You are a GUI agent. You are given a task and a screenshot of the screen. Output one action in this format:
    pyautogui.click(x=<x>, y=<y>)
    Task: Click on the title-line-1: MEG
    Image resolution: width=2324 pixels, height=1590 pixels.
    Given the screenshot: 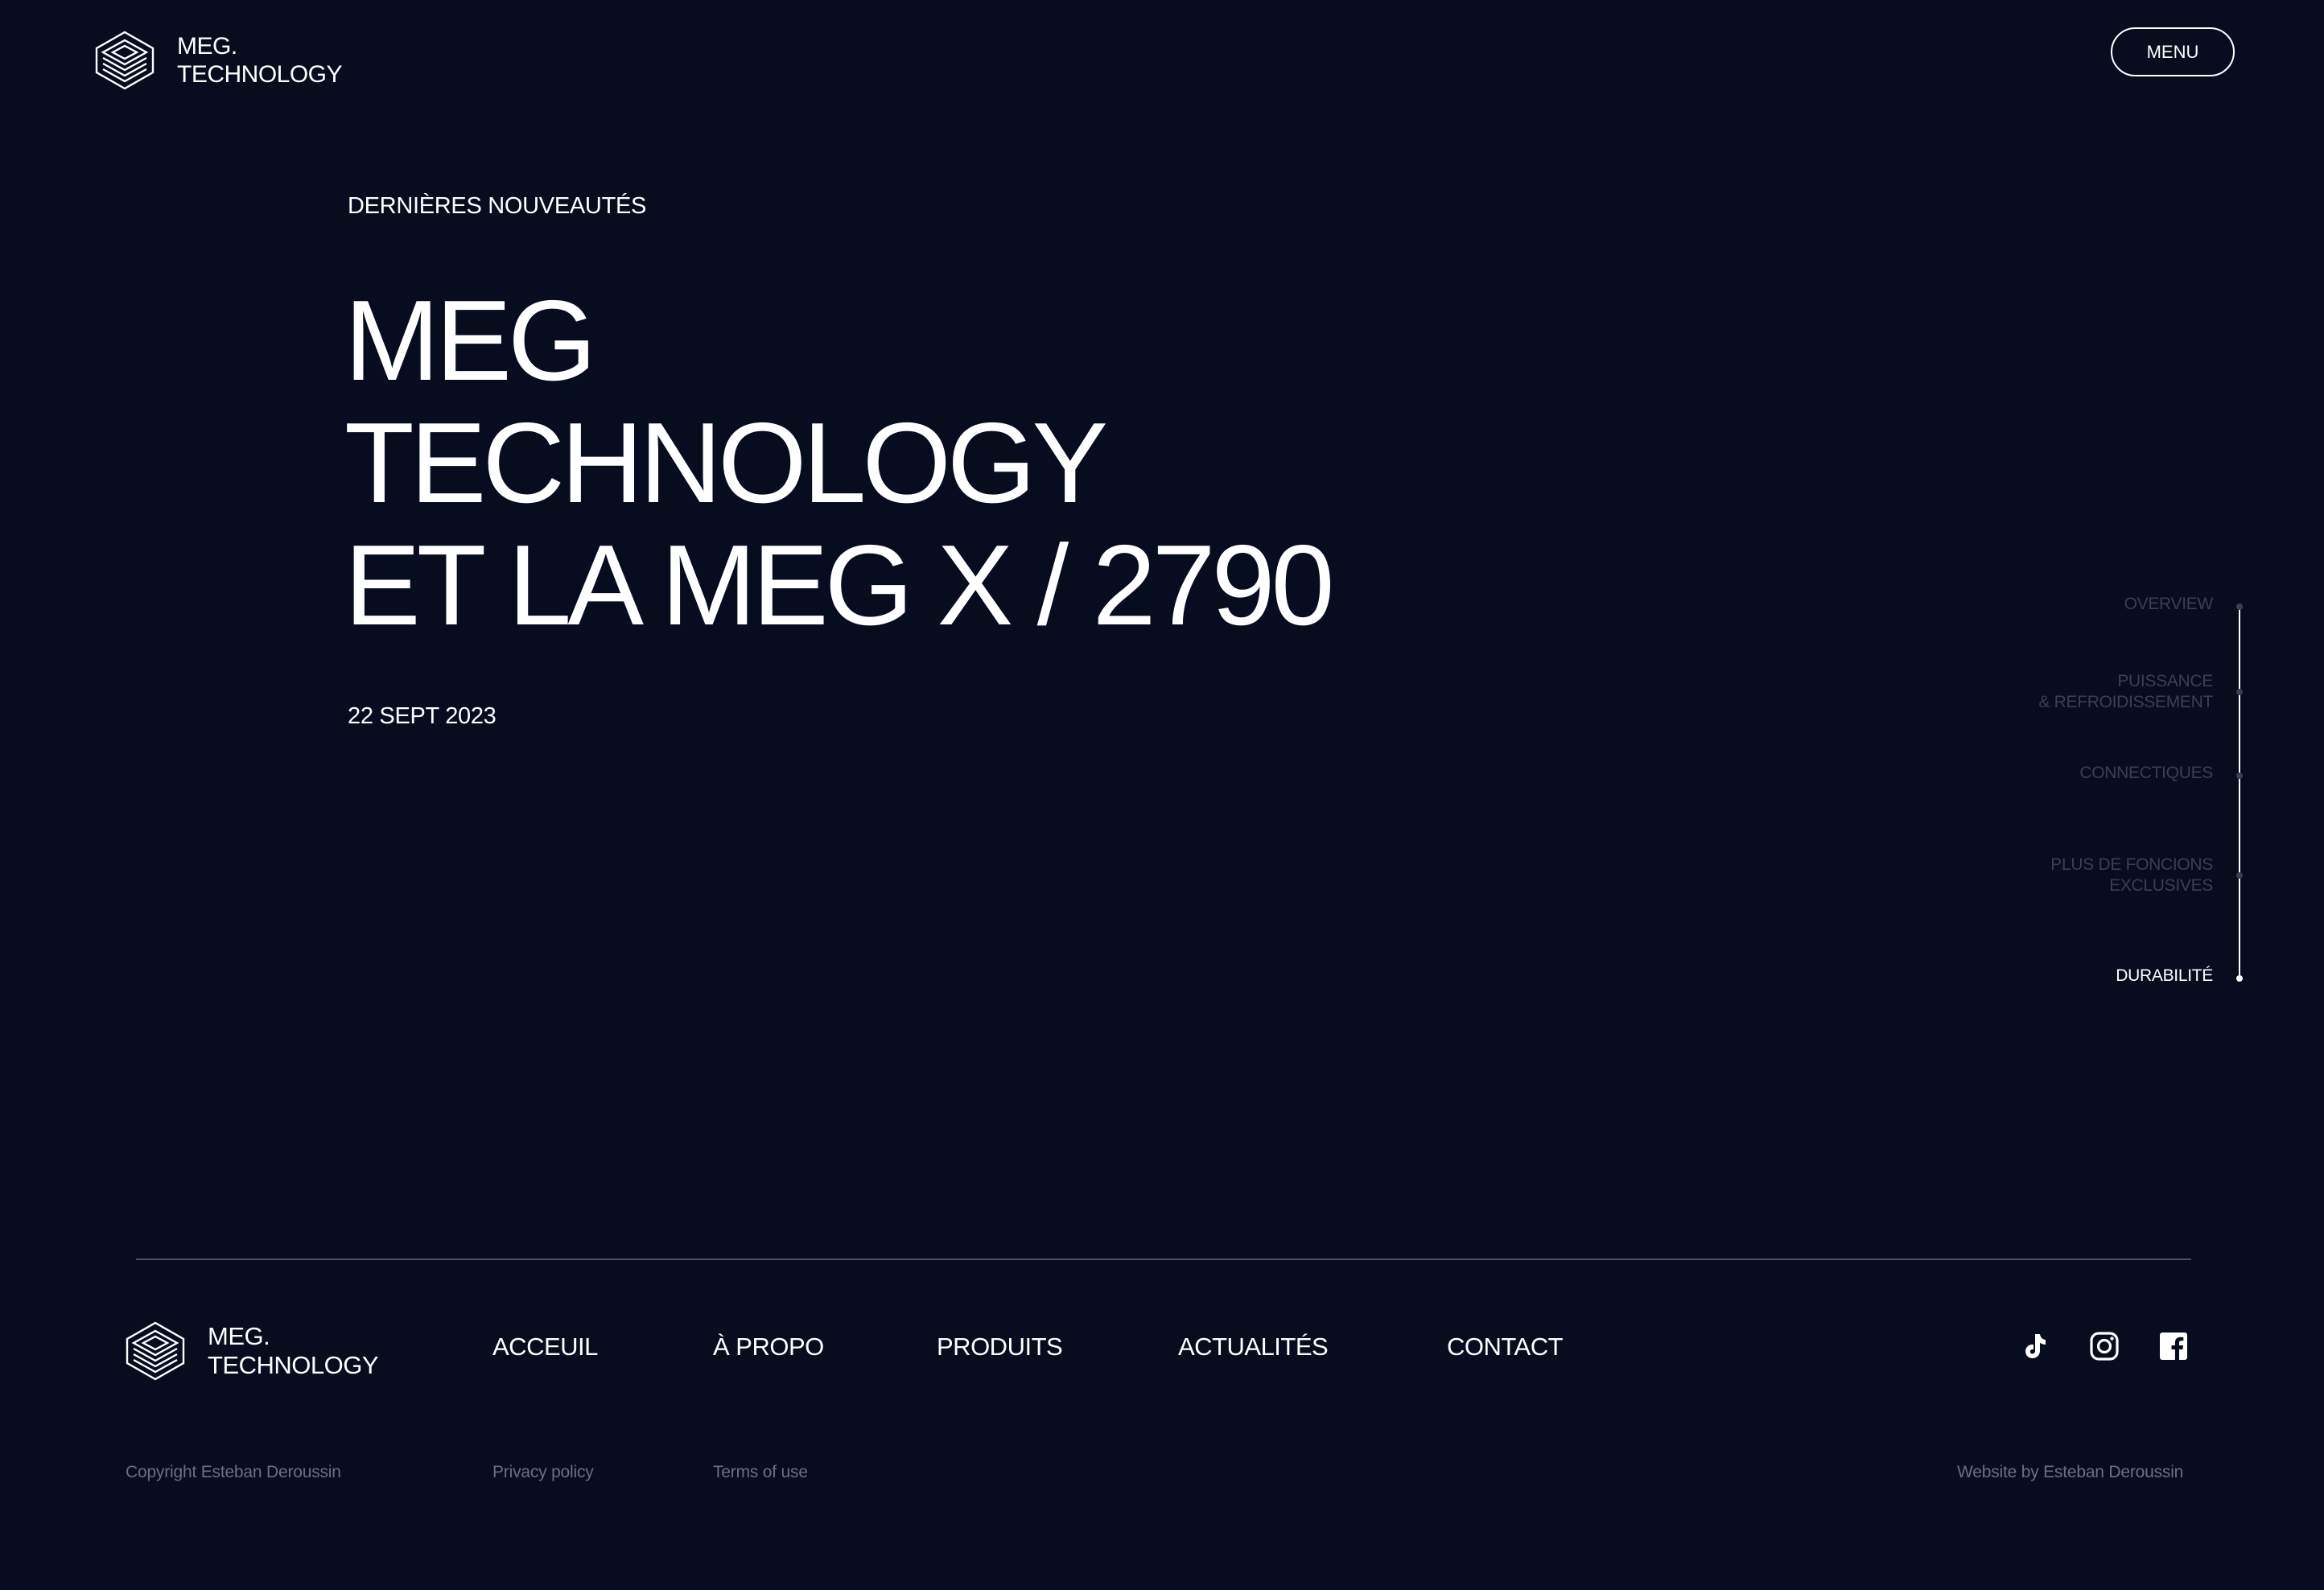 What is the action you would take?
    pyautogui.click(x=470, y=341)
    